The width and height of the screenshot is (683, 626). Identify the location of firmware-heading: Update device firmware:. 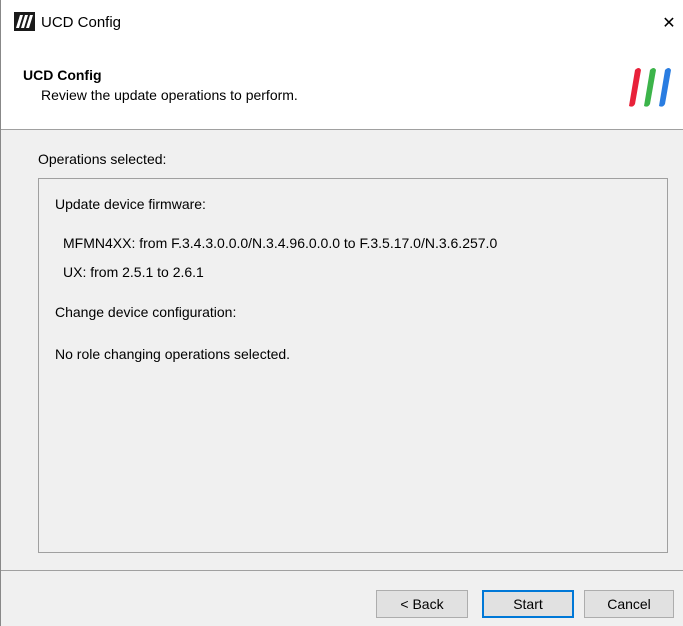
(130, 204).